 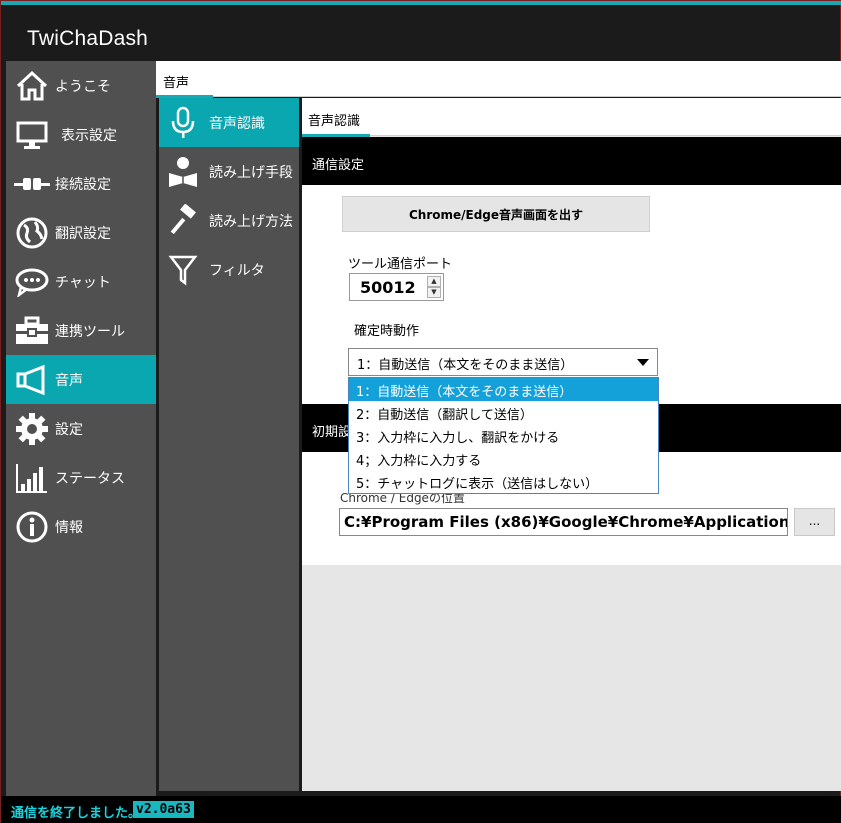 I want to click on sidebar-item-label: ようこそ, so click(x=83, y=86).